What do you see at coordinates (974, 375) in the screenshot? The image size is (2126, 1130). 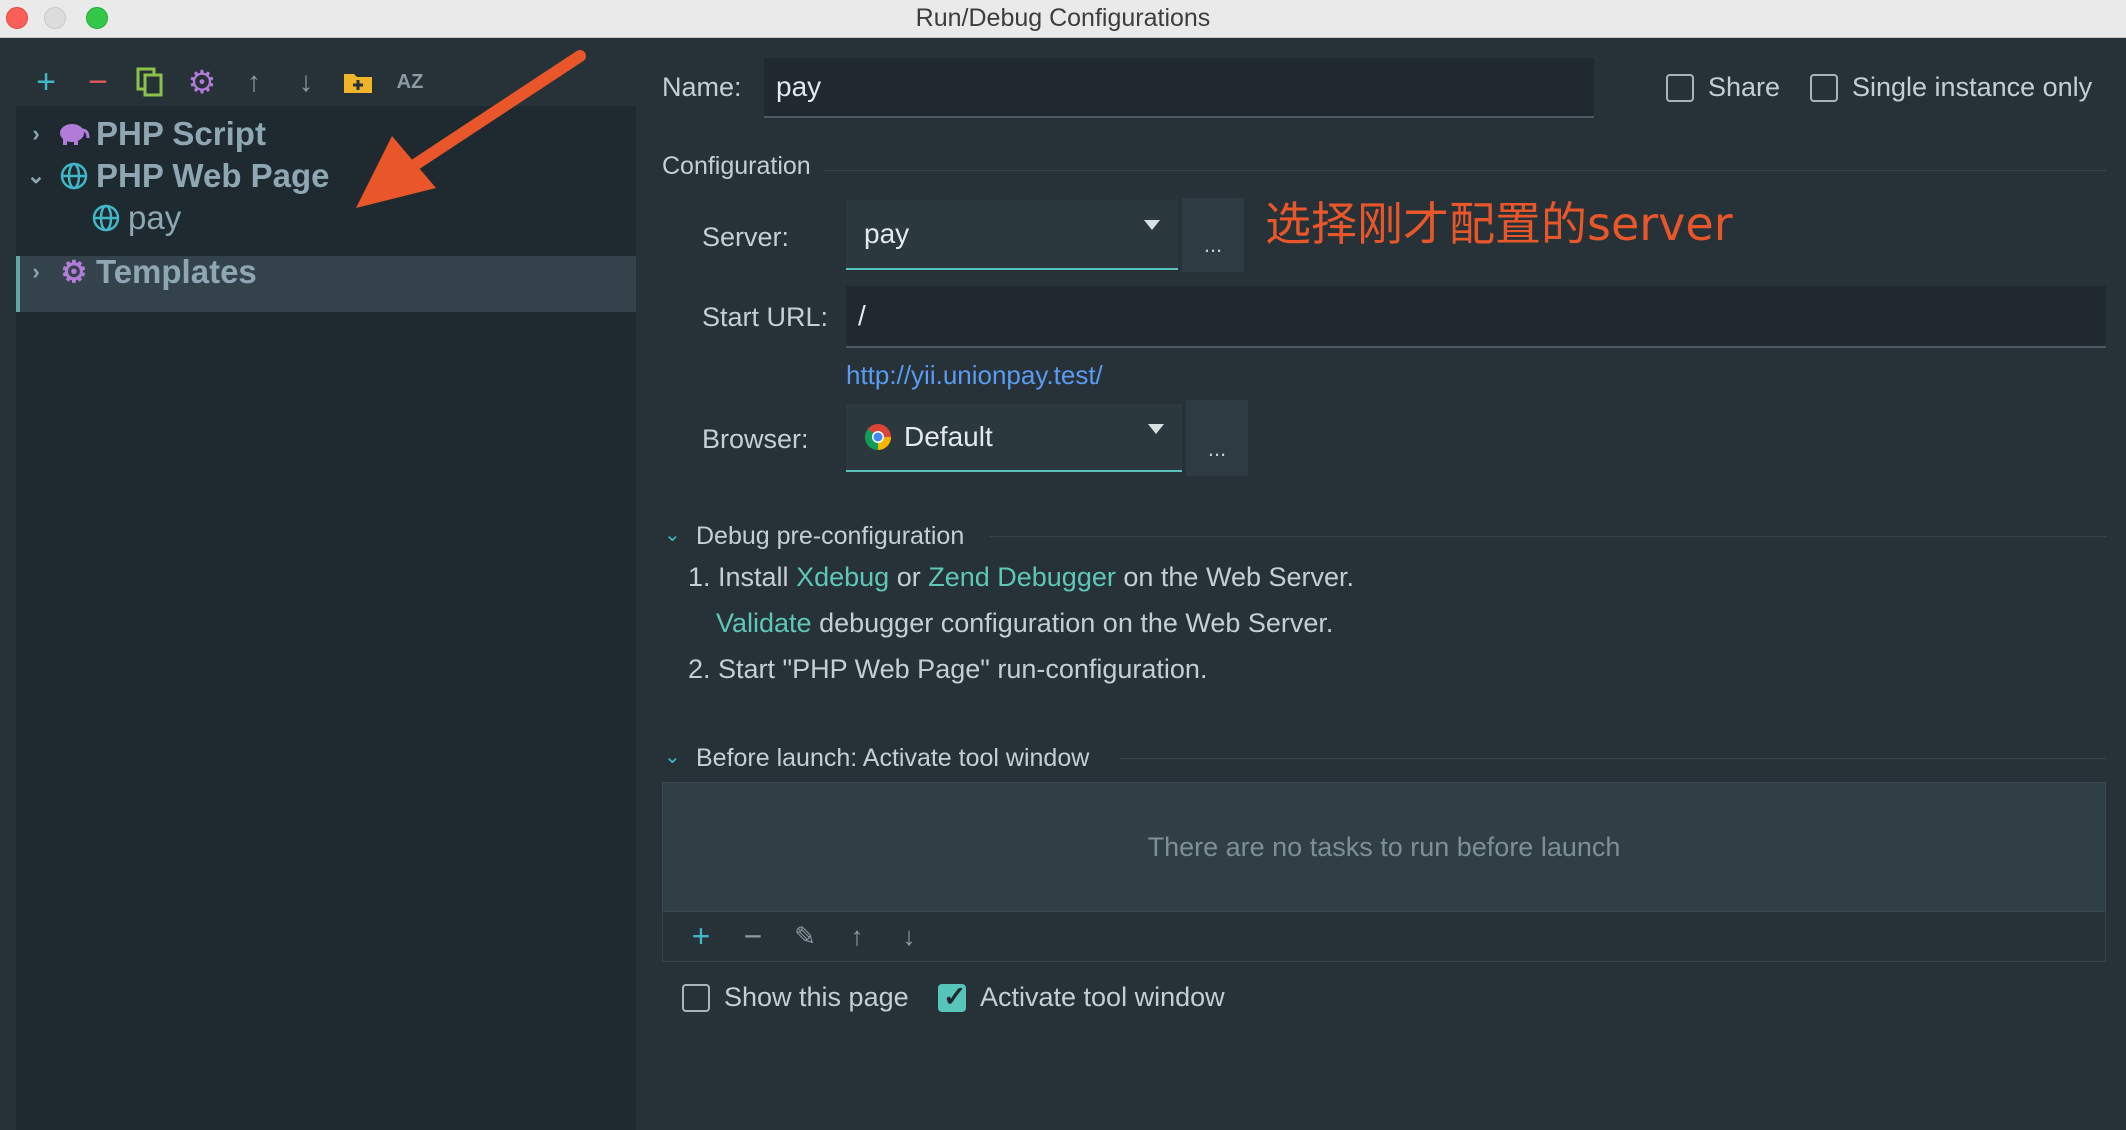 I see `resolved-url-link: http://yii.unionpay.test/` at bounding box center [974, 375].